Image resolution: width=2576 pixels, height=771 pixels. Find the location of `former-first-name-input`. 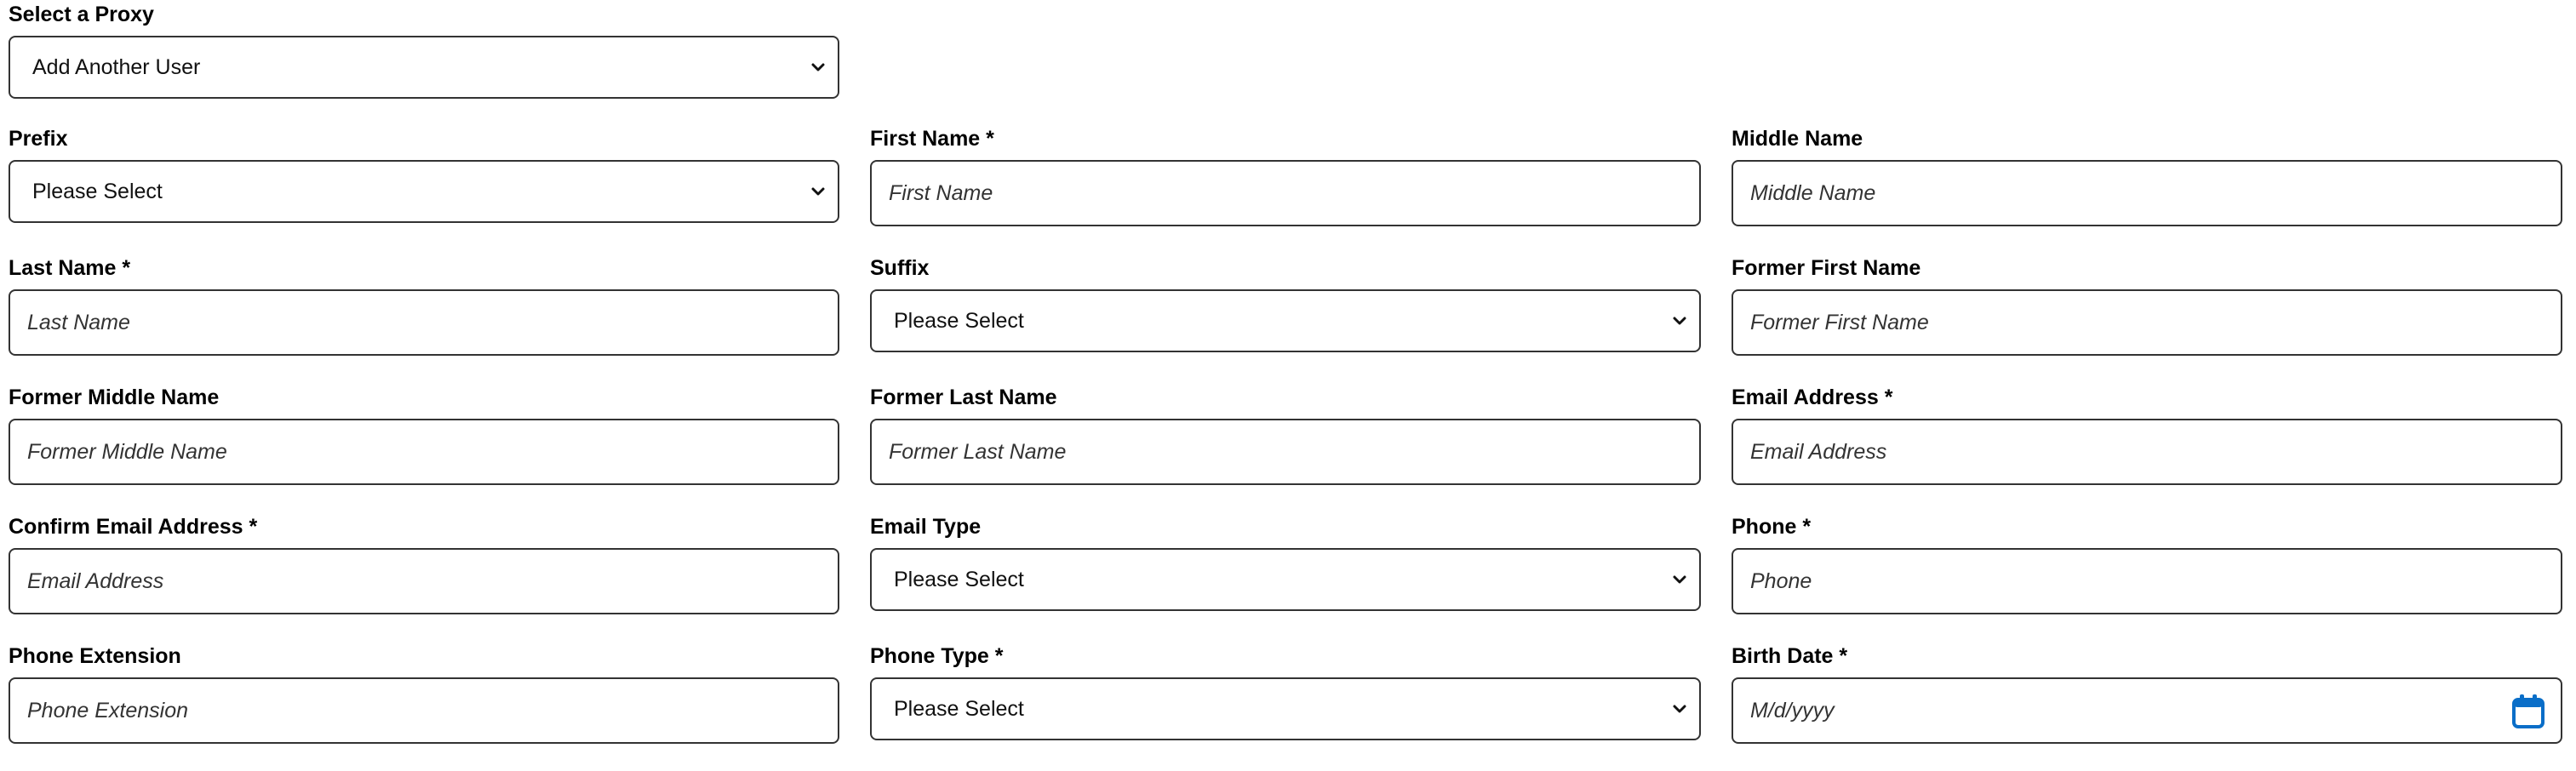

former-first-name-input is located at coordinates (2147, 323).